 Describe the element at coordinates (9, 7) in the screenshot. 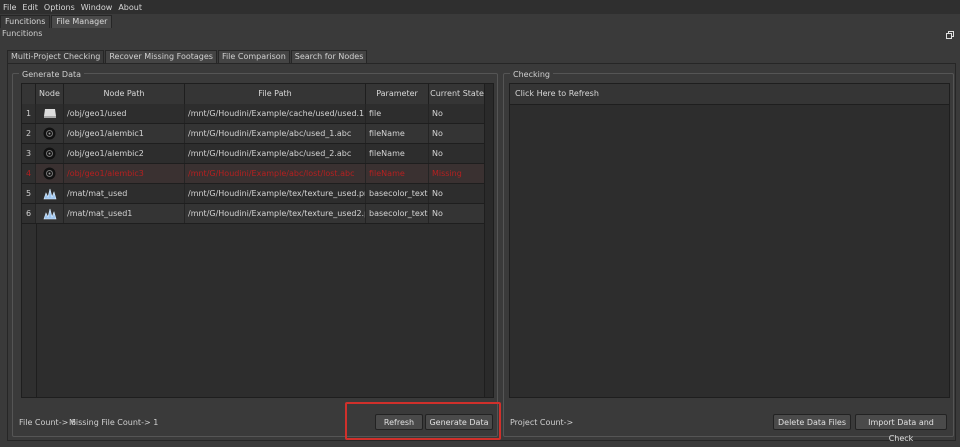

I see `menu-file: File` at that location.